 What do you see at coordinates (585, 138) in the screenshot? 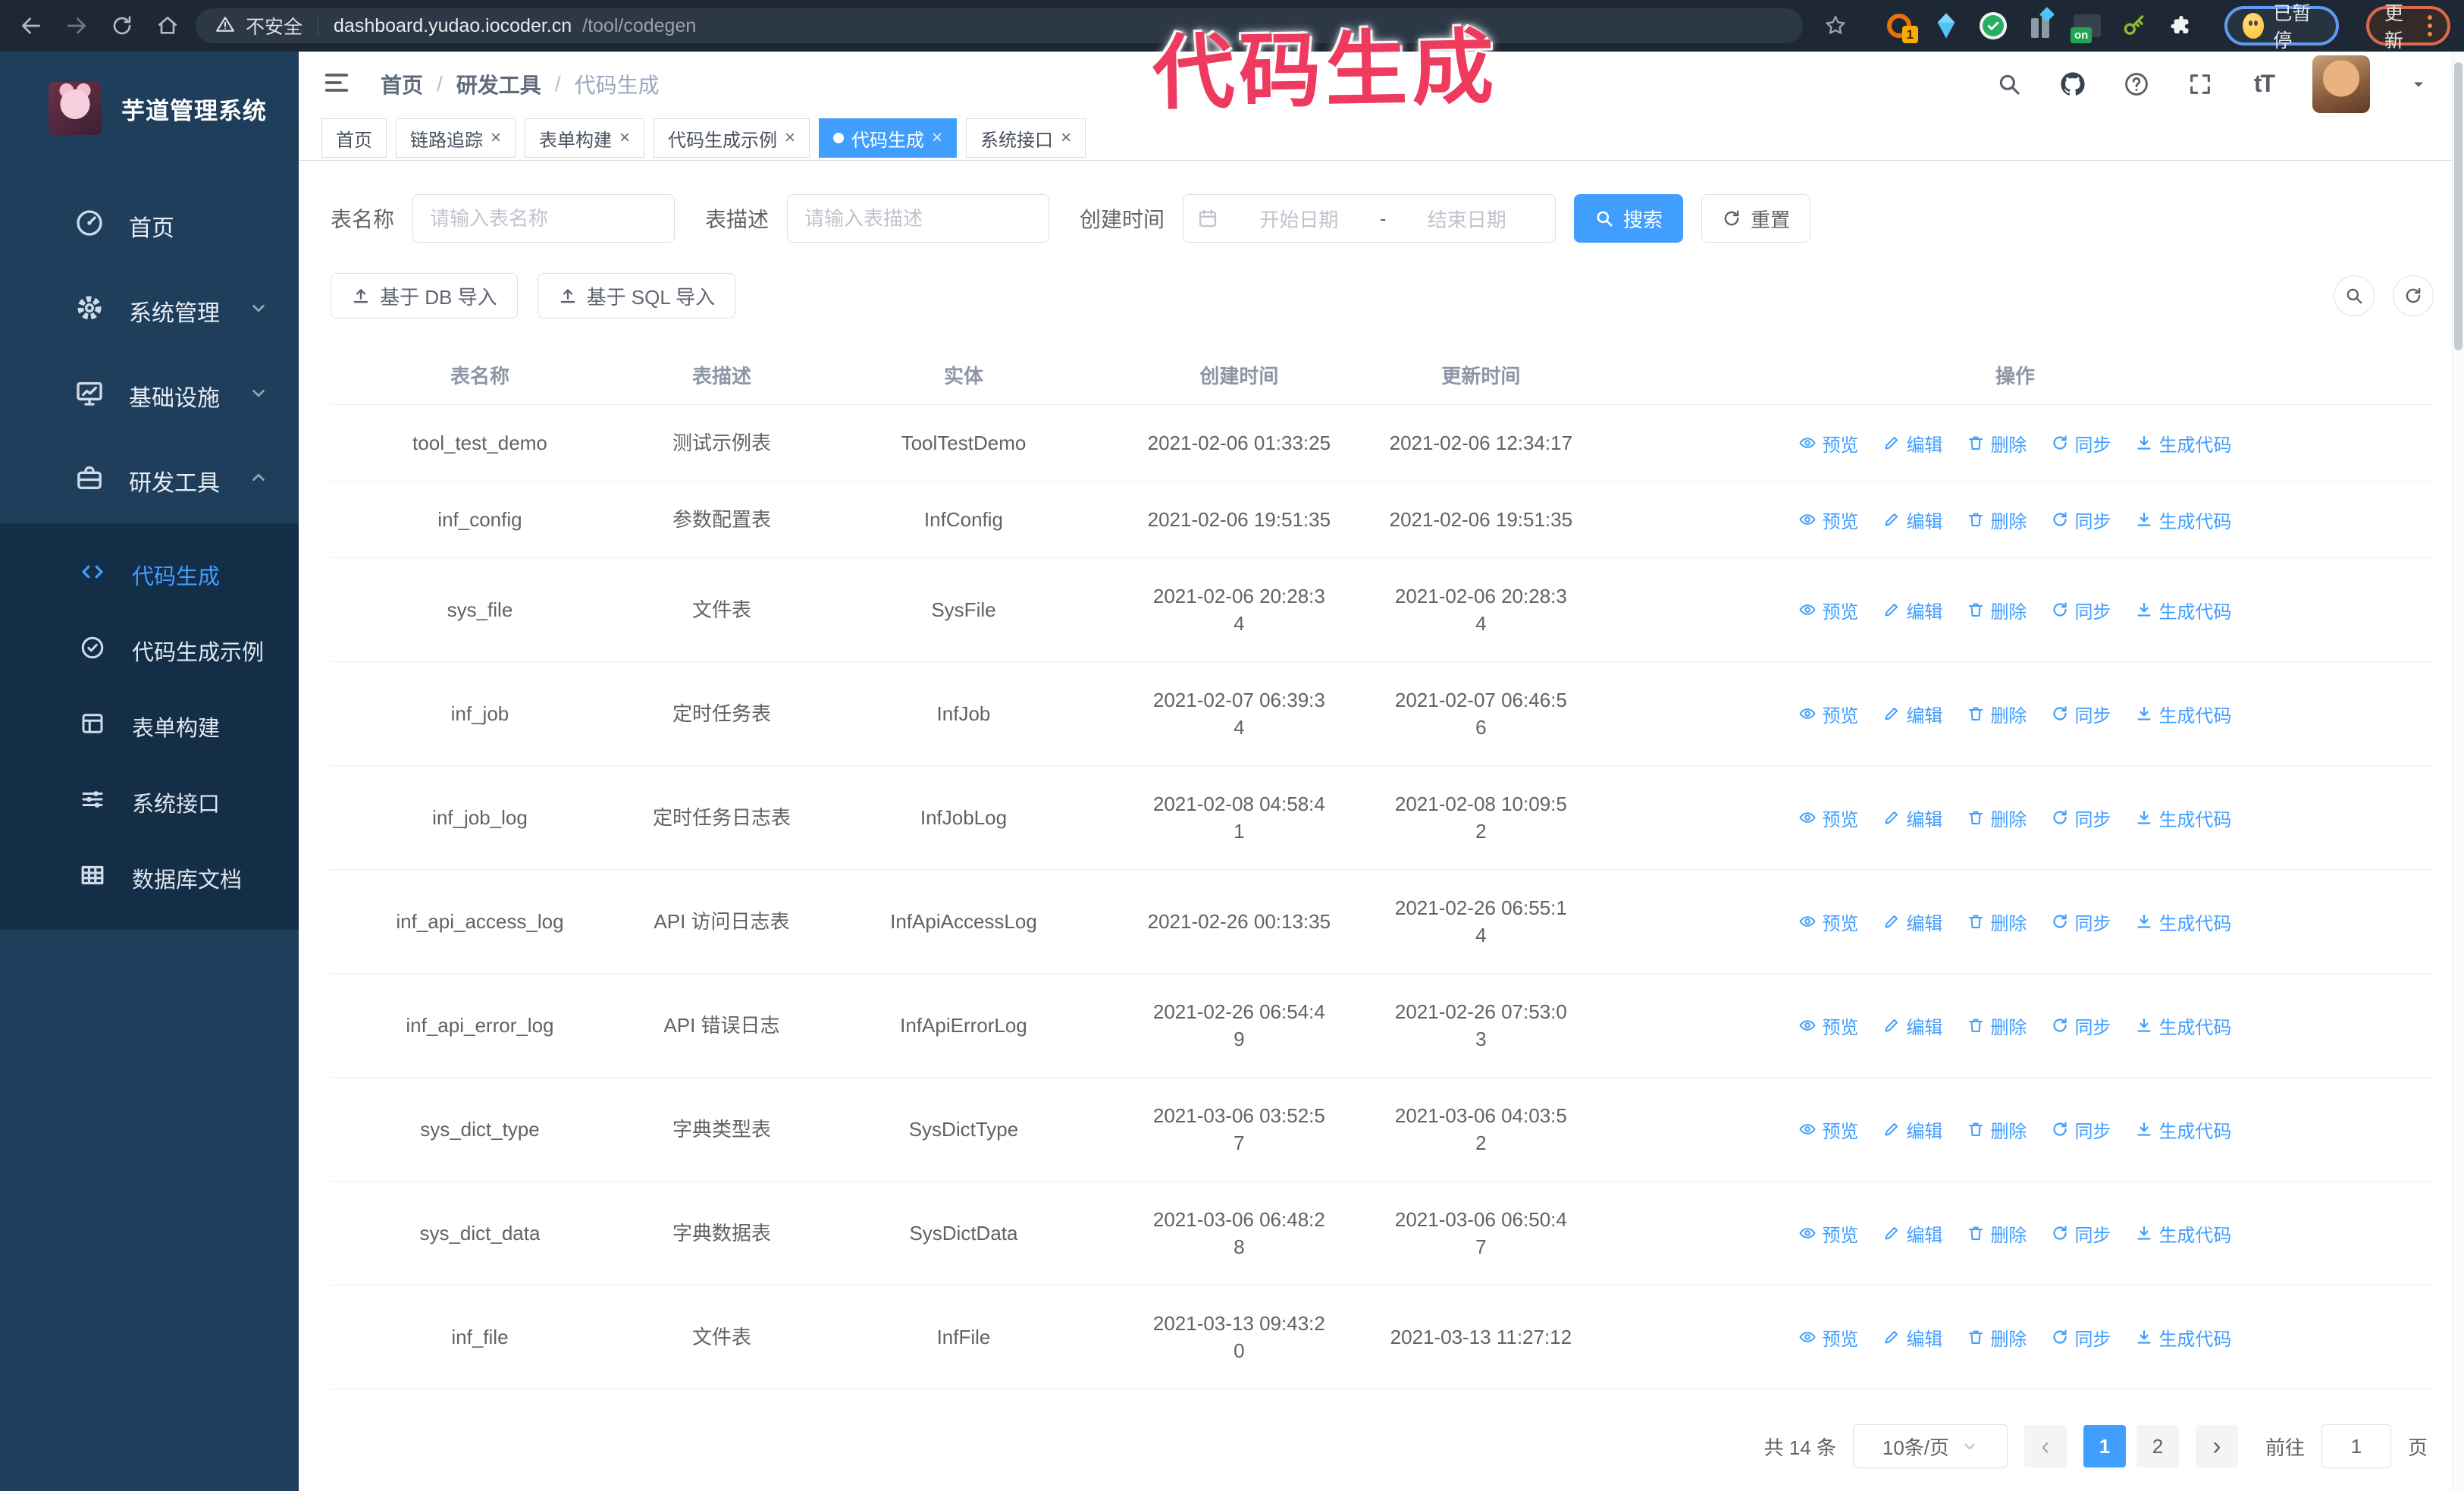
I see `tab-表单构建: 表单构建 ×` at bounding box center [585, 138].